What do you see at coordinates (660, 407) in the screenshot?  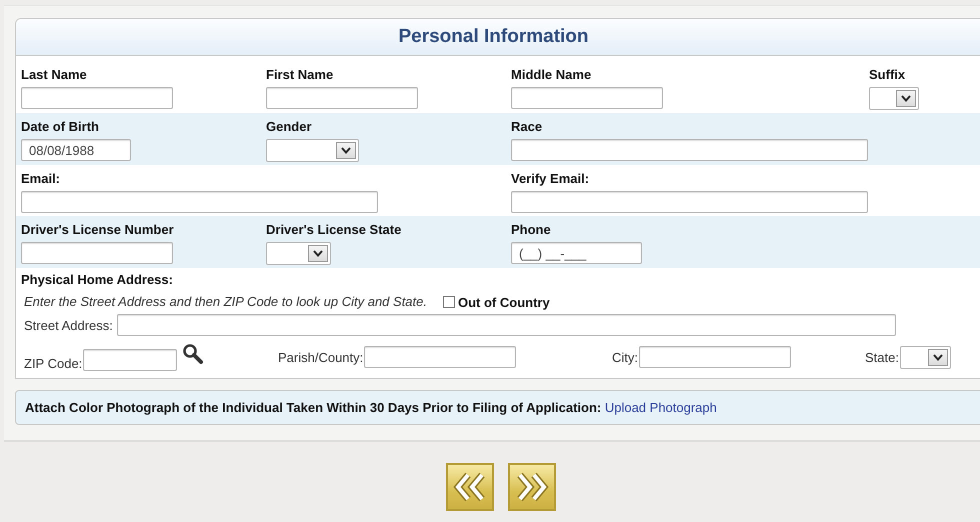 I see `upload-link: Upload Photograph` at bounding box center [660, 407].